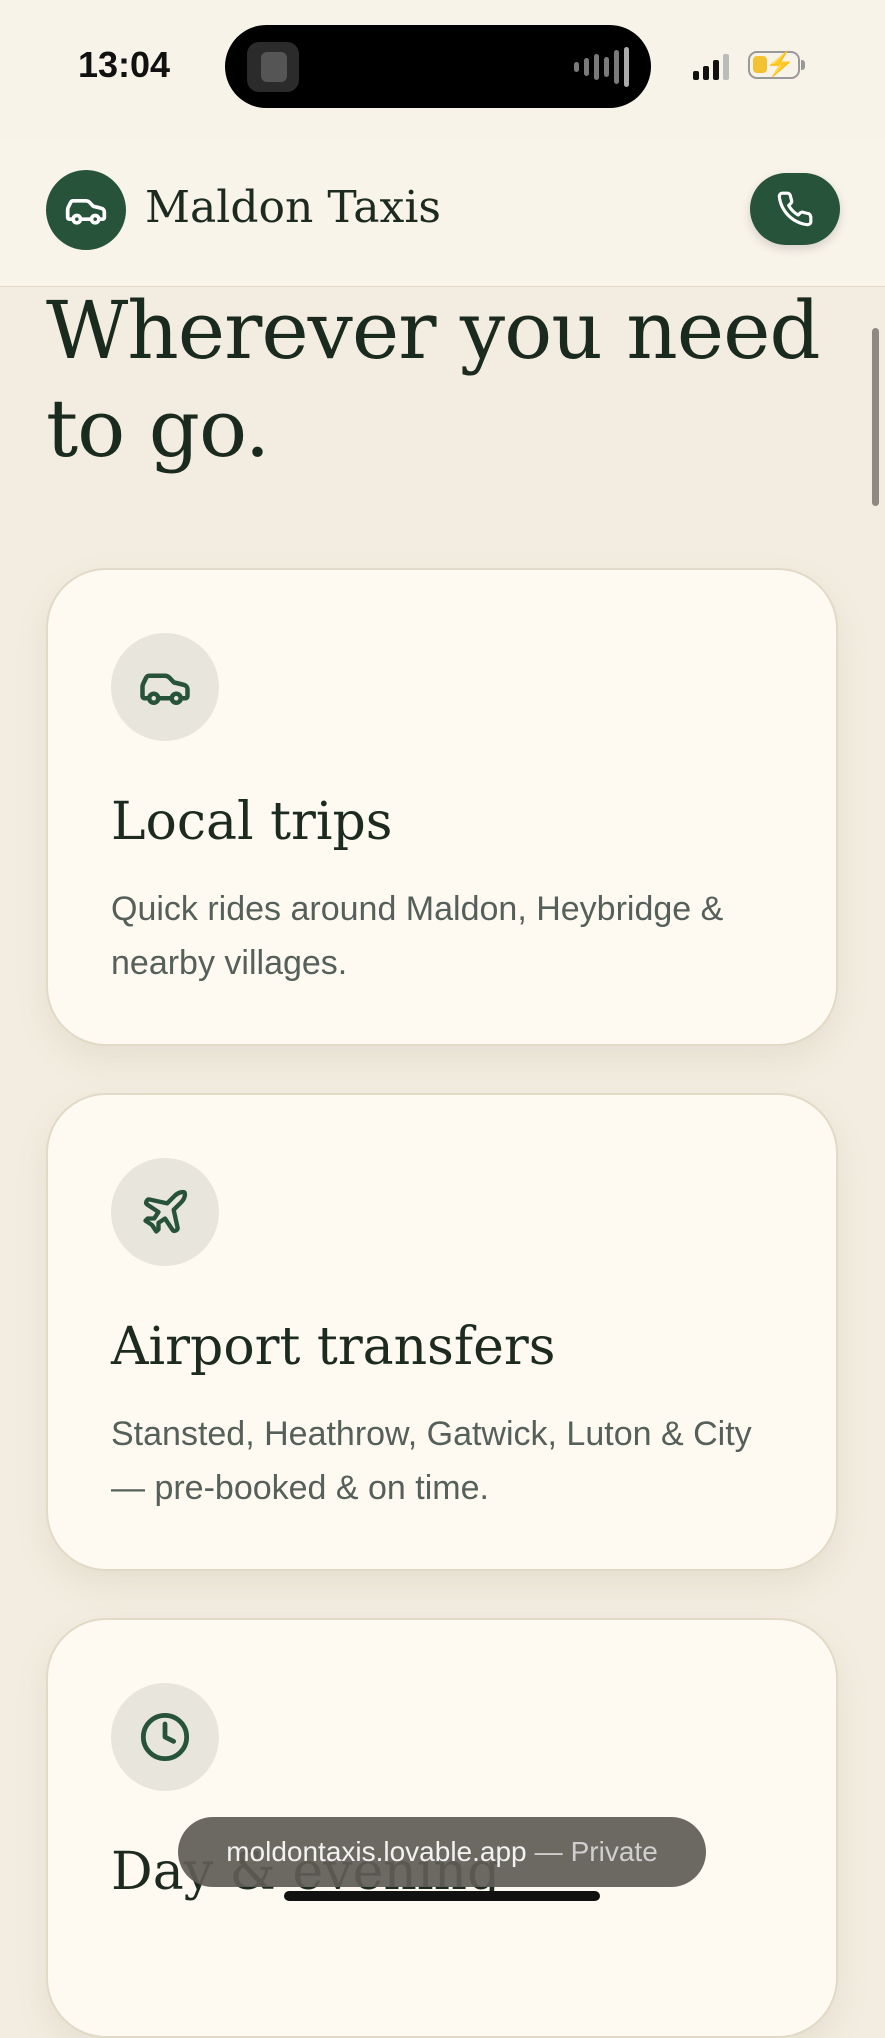  What do you see at coordinates (438, 66) in the screenshot?
I see `dynamic-island` at bounding box center [438, 66].